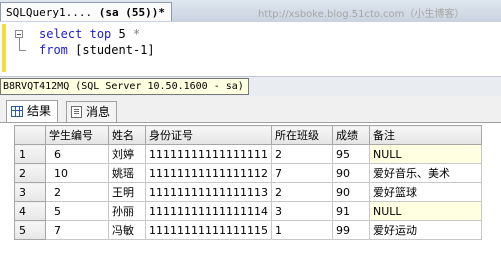  Describe the element at coordinates (30, 154) in the screenshot. I see `row-number: 1` at that location.